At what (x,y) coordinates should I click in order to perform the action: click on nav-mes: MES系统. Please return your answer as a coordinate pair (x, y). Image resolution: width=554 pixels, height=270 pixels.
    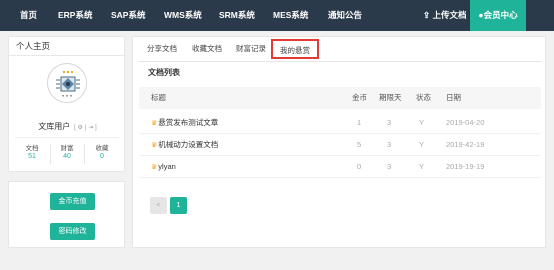
    Looking at the image, I should click on (290, 15).